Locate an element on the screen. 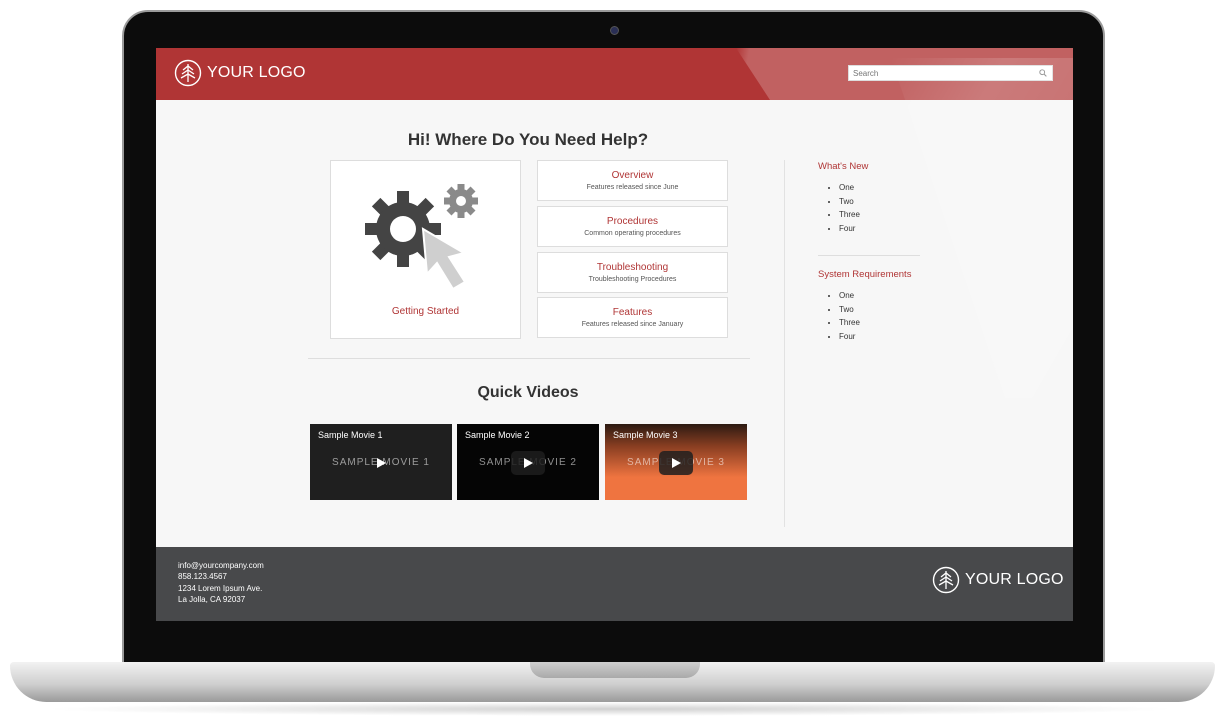  footer-logo: YOUR LOGO is located at coordinates (998, 580).